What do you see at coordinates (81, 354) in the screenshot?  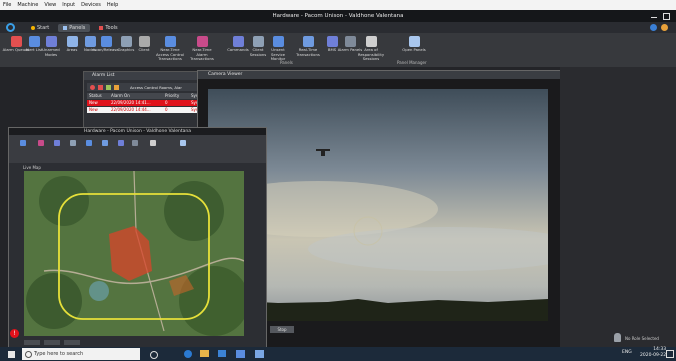 I see `taskbar-search: Type here to search` at bounding box center [81, 354].